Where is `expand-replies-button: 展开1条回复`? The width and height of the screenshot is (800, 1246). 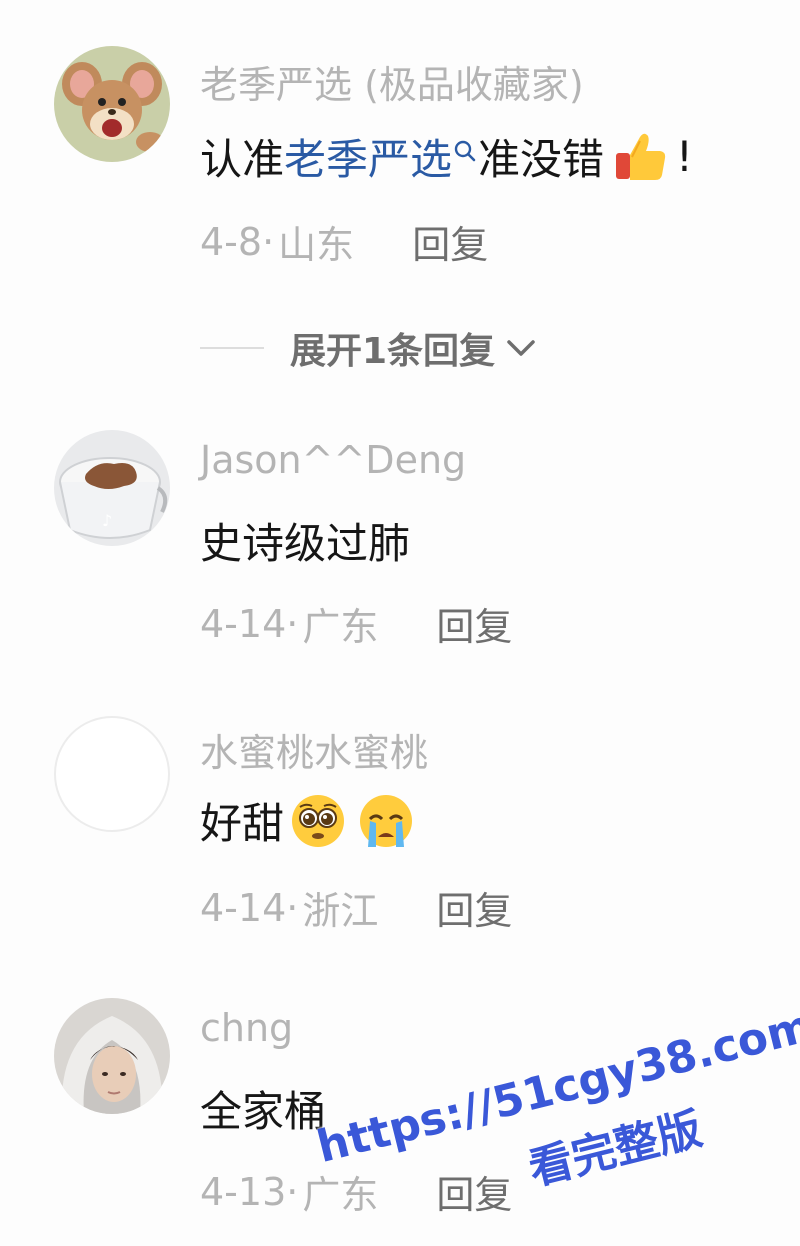 expand-replies-button: 展开1条回复 is located at coordinates (368, 348).